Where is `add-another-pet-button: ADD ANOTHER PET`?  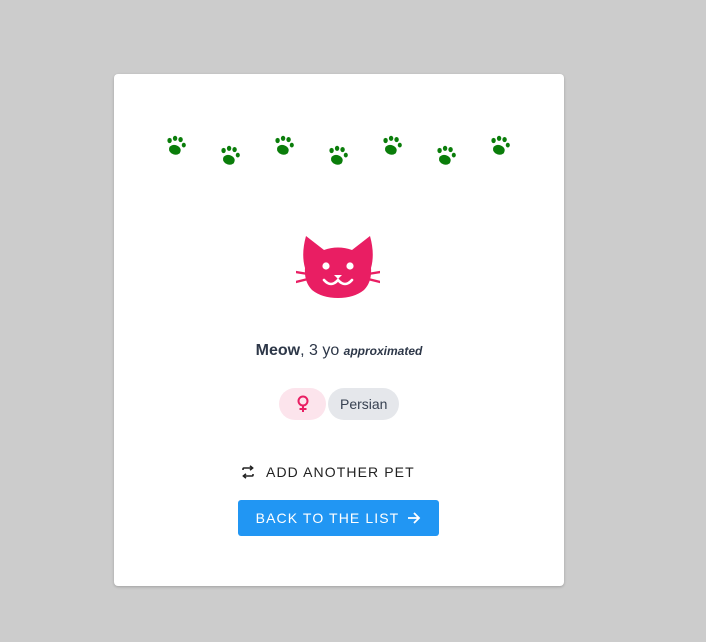 add-another-pet-button: ADD ANOTHER PET is located at coordinates (327, 472).